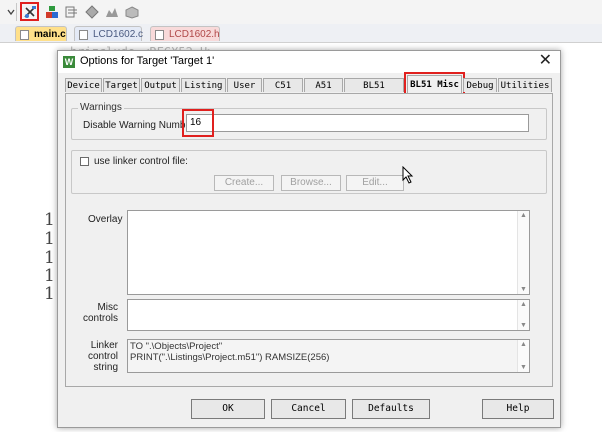 This screenshot has height=432, width=602. I want to click on pack-installer-icon, so click(111, 12).